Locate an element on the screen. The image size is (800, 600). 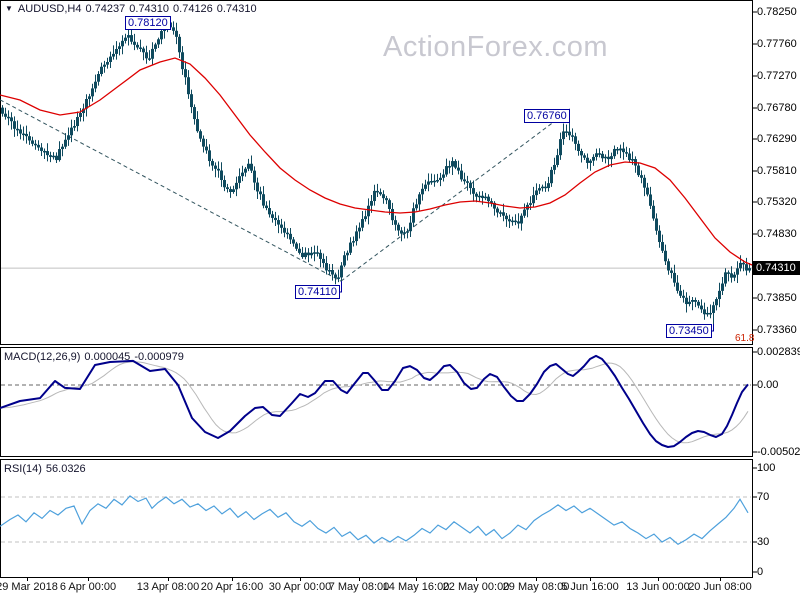
rsi-axis-label: 0 is located at coordinates (760, 572).